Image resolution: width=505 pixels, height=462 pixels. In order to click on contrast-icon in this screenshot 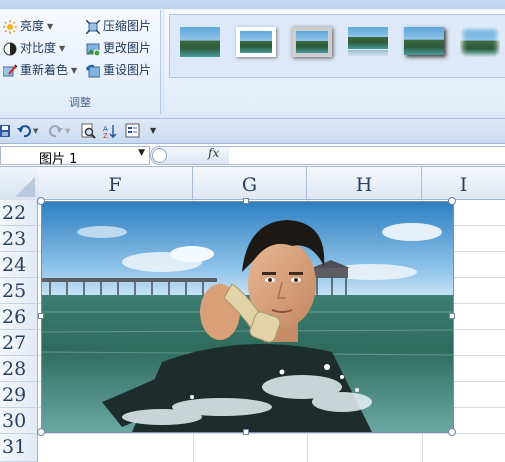, I will do `click(10, 49)`.